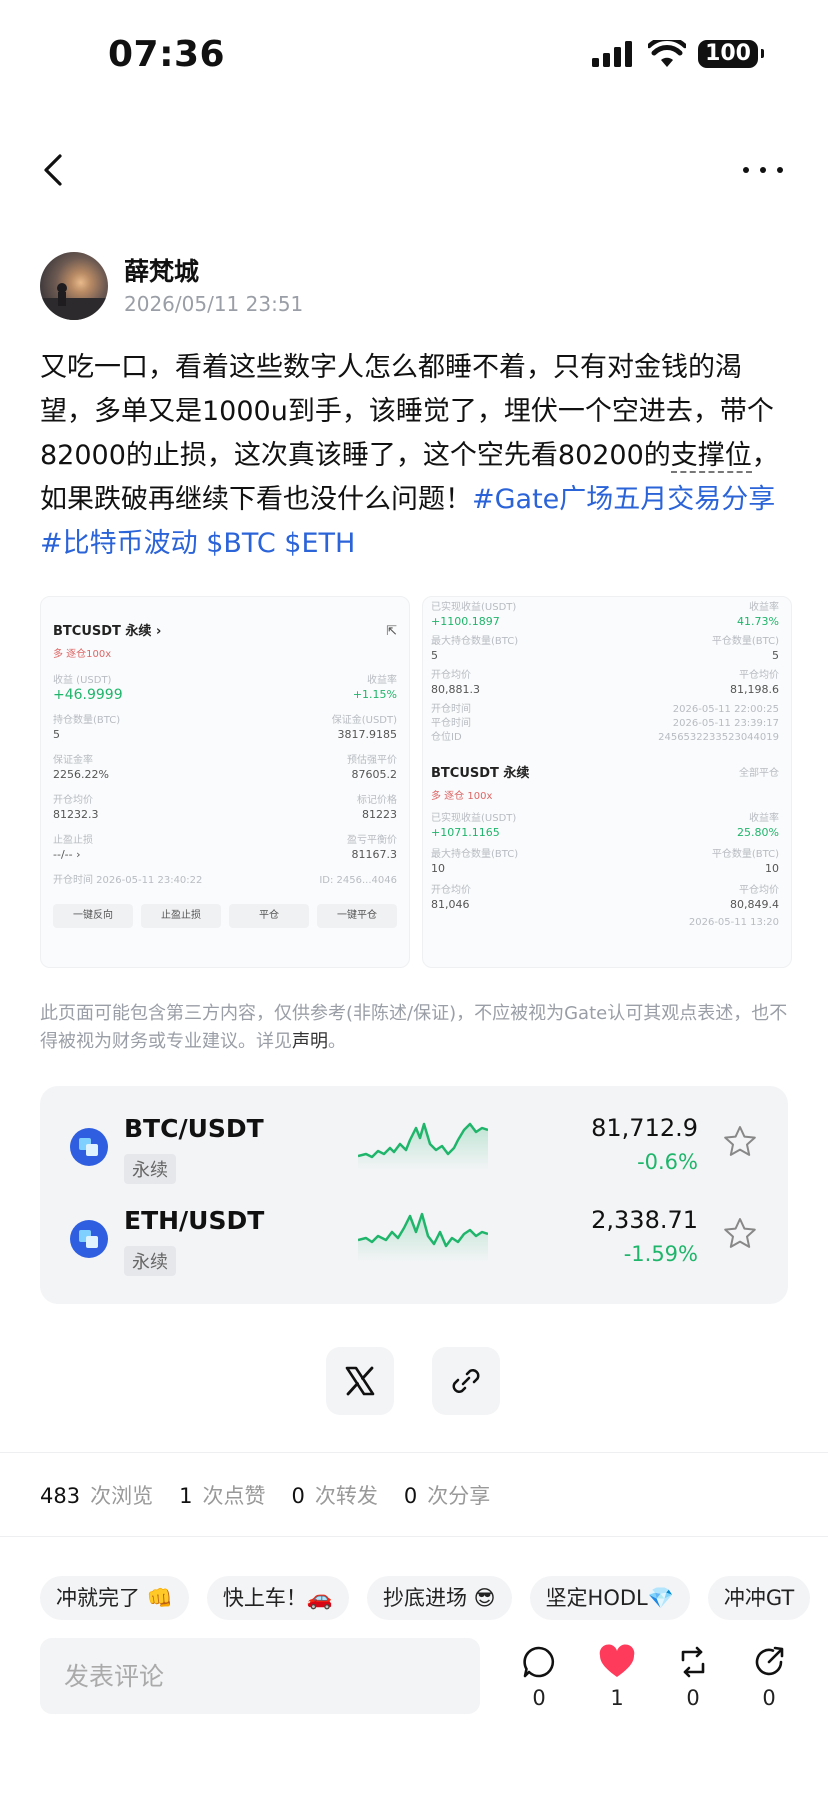  I want to click on image-value: +1.15%, so click(374, 694).